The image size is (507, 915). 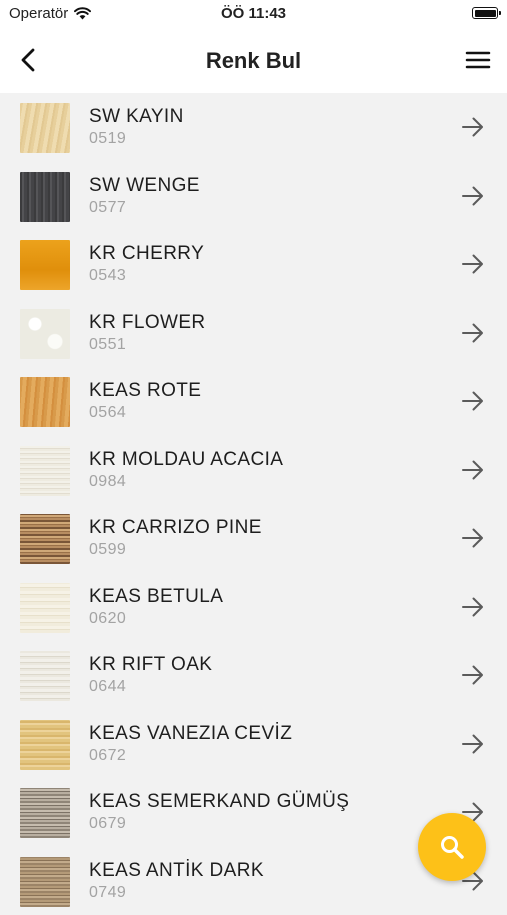 I want to click on color-code: 0519, so click(x=107, y=139).